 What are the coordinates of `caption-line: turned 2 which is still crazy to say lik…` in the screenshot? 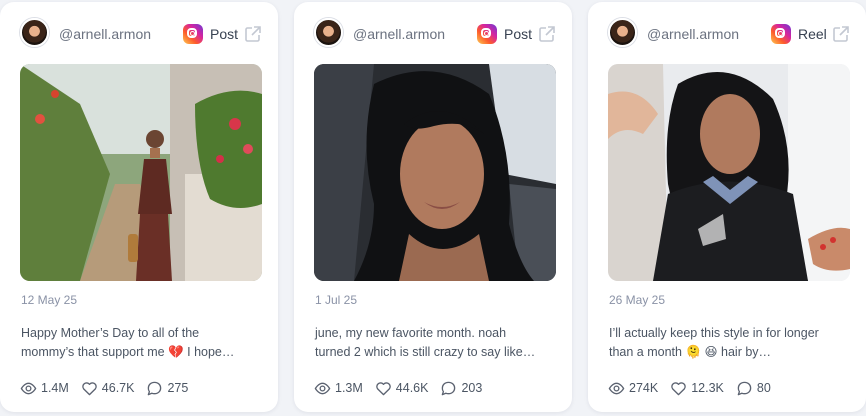 It's located at (435, 352).